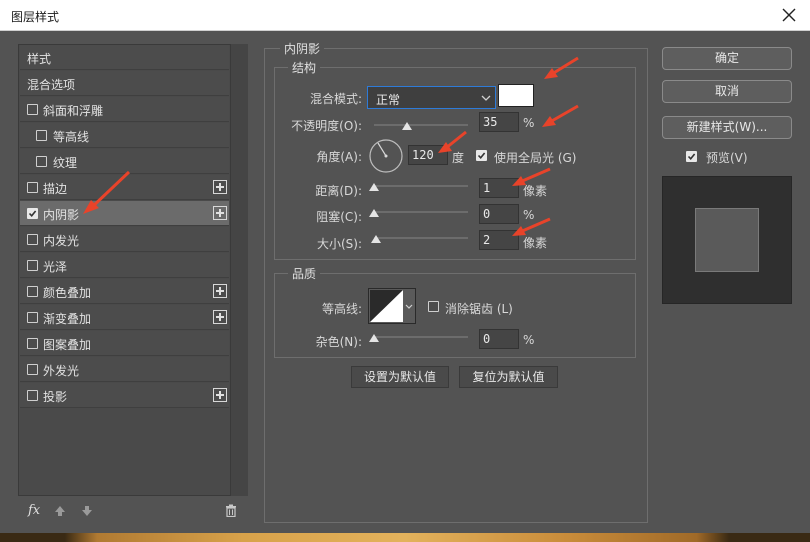 The image size is (810, 542). Describe the element at coordinates (32, 239) in the screenshot. I see `inner-glow-checkbox` at that location.